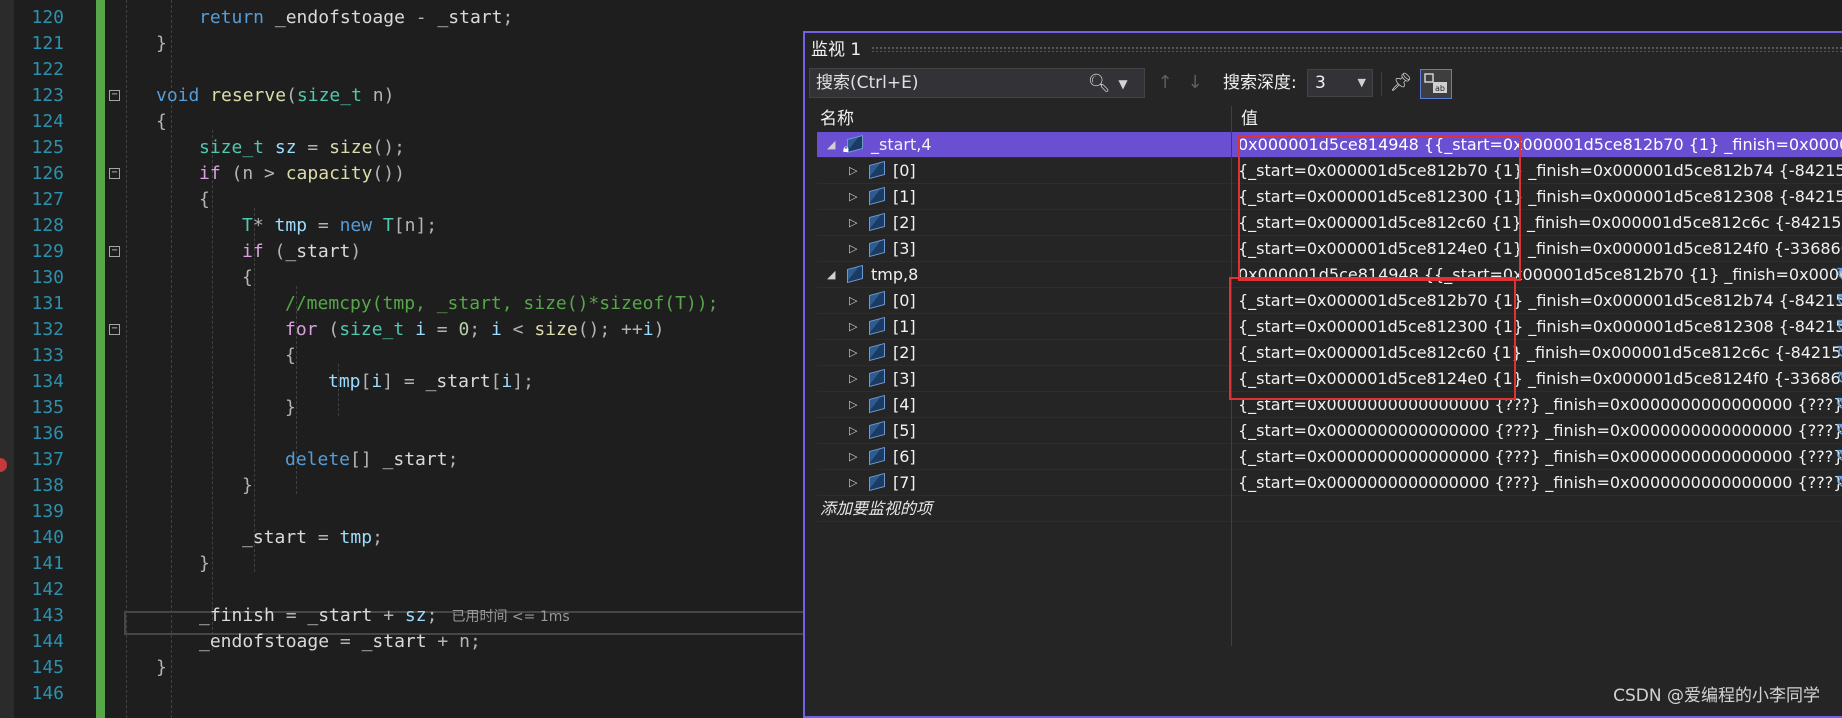  I want to click on hex-display-button: ab, so click(1436, 84).